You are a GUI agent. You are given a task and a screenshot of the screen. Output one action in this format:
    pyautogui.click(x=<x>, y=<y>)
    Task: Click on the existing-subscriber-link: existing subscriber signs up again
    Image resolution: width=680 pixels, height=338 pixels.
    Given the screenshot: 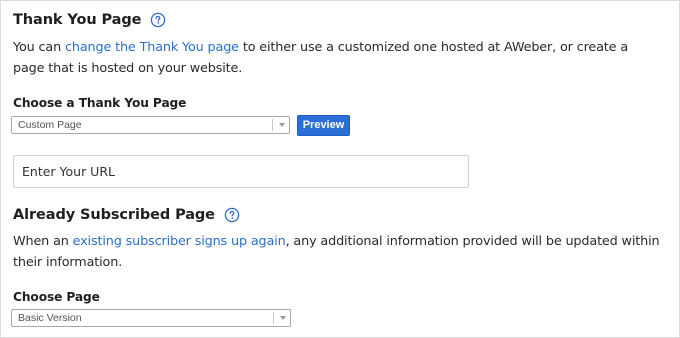 What is the action you would take?
    pyautogui.click(x=179, y=241)
    